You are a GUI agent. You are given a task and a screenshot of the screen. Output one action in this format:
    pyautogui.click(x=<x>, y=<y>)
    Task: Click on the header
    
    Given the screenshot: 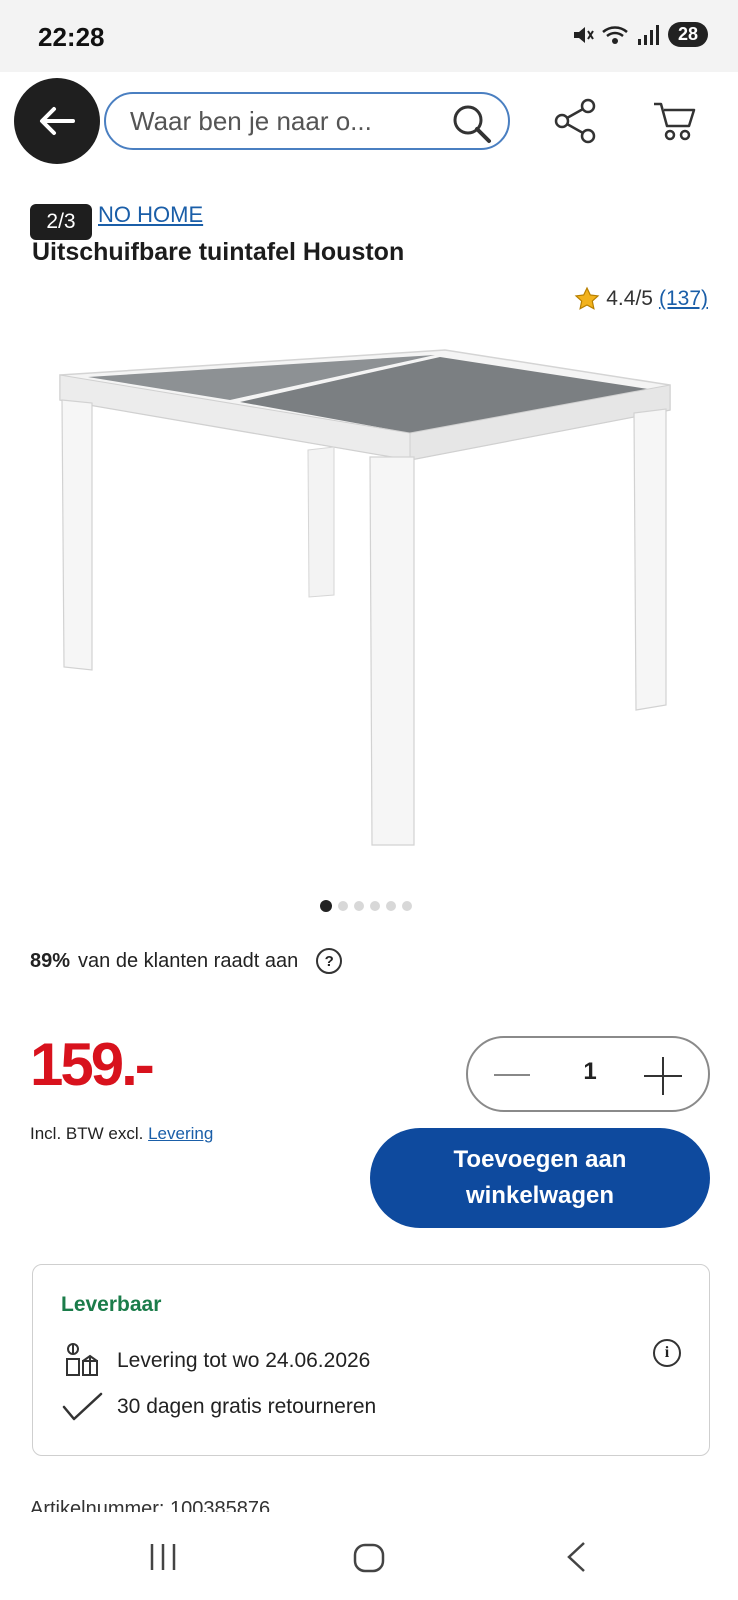 What is the action you would take?
    pyautogui.click(x=369, y=123)
    